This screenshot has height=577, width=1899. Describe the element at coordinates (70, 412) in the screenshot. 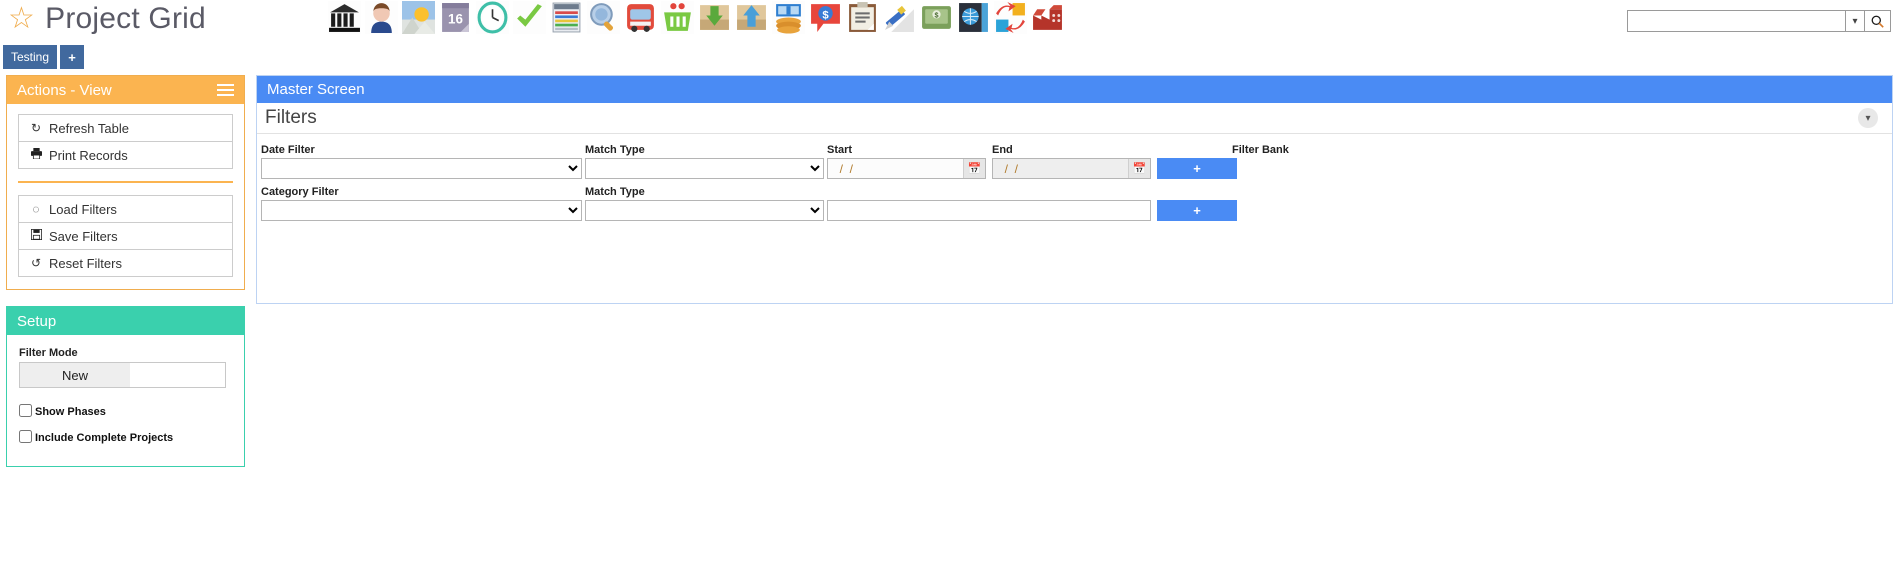

I see `show-phases-label: Show Phases` at that location.